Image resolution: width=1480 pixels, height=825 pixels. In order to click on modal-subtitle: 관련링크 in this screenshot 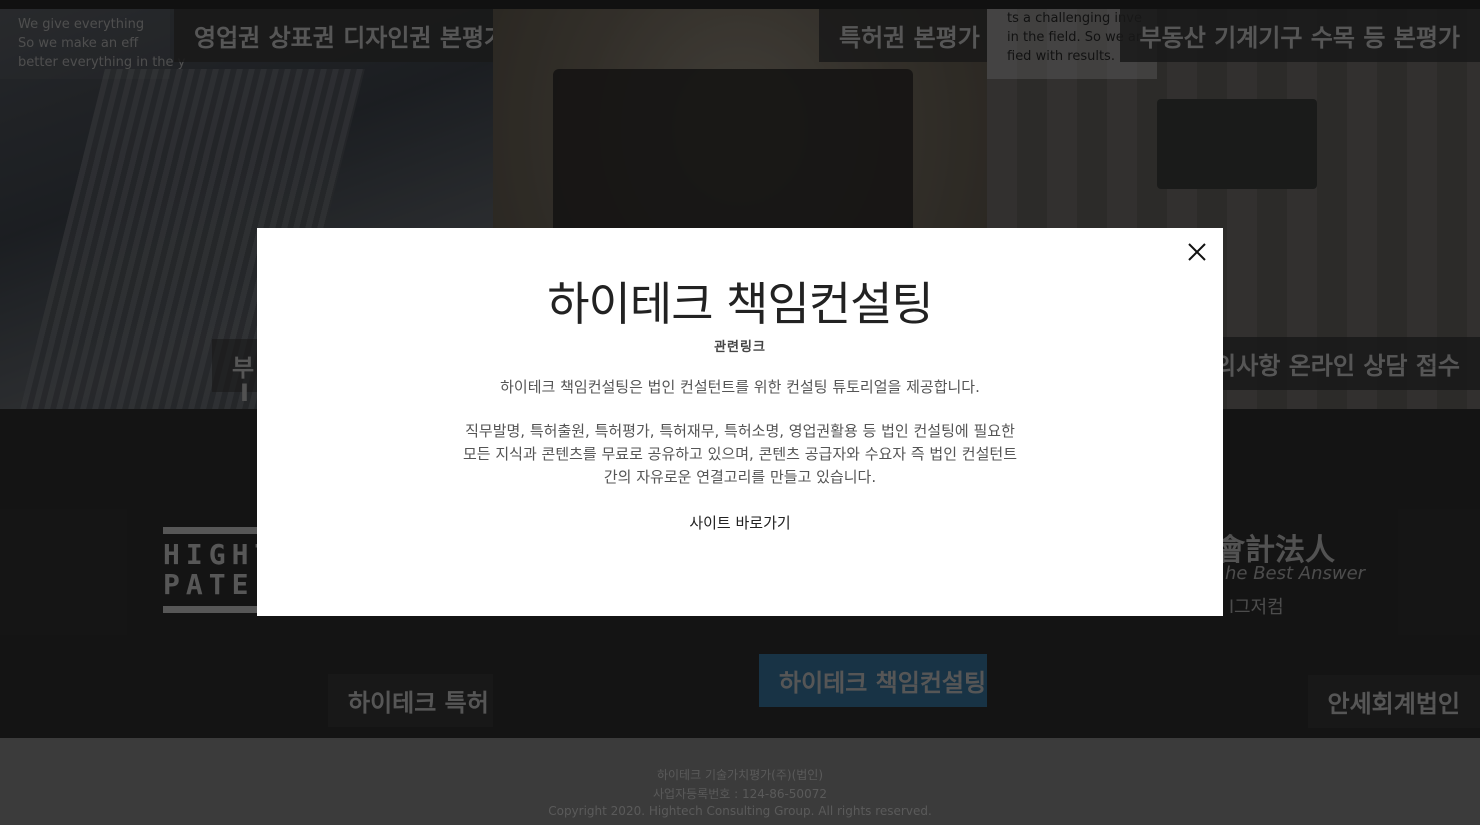, I will do `click(740, 347)`.